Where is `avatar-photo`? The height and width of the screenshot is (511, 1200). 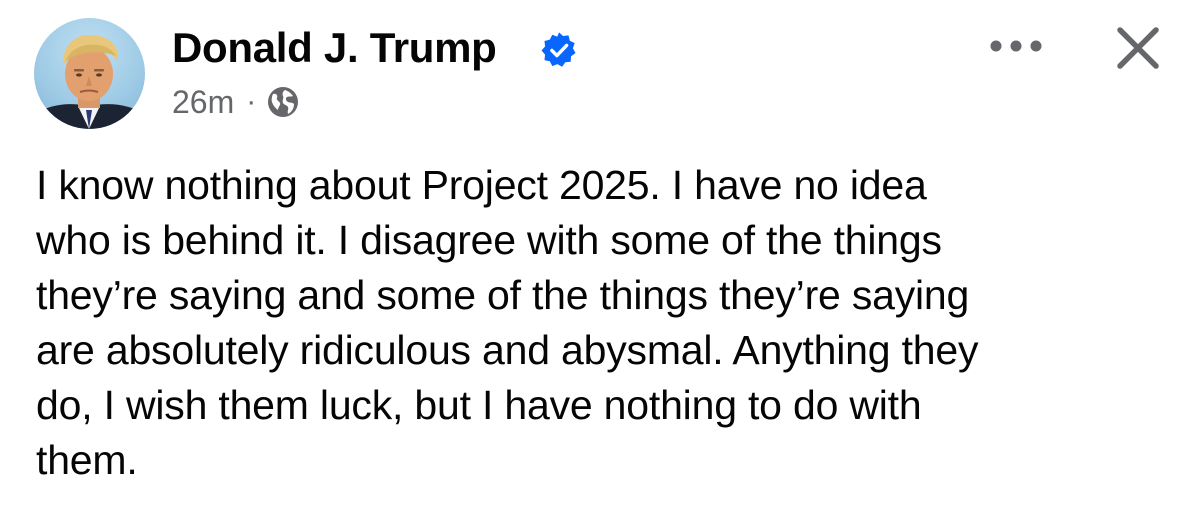 avatar-photo is located at coordinates (89, 81).